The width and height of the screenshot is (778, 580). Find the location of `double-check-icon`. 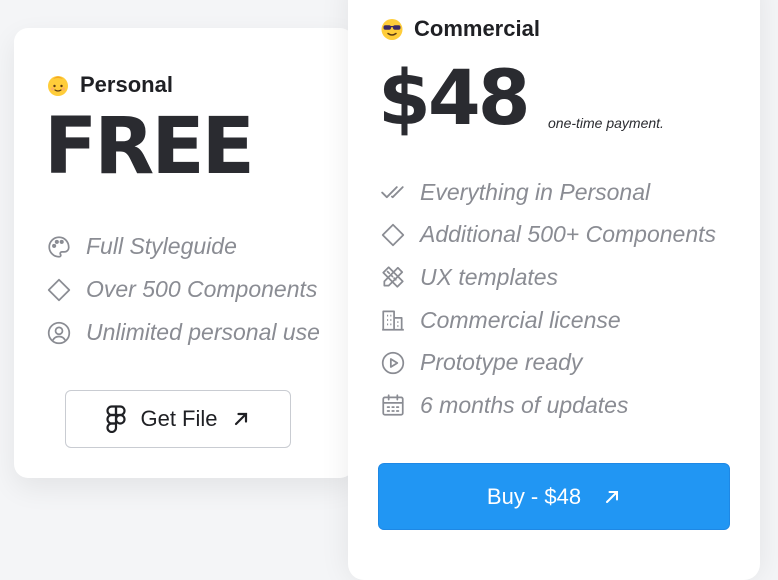

double-check-icon is located at coordinates (393, 192).